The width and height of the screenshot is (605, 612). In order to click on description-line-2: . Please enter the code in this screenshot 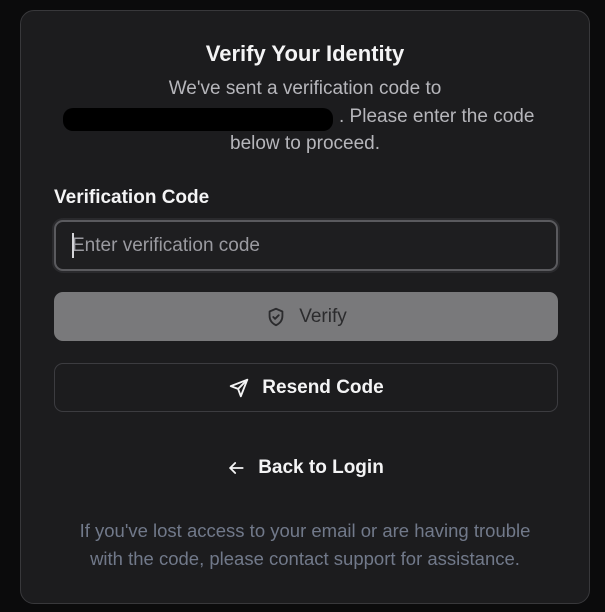, I will do `click(437, 116)`.